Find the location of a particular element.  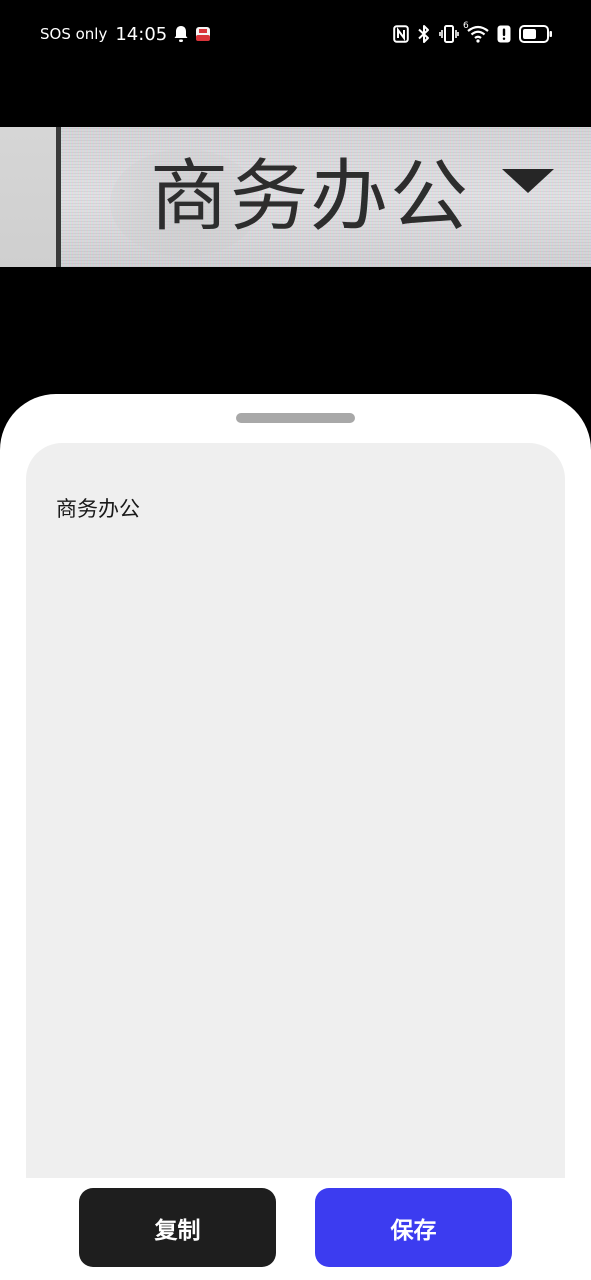

app-notification-icon is located at coordinates (203, 34).